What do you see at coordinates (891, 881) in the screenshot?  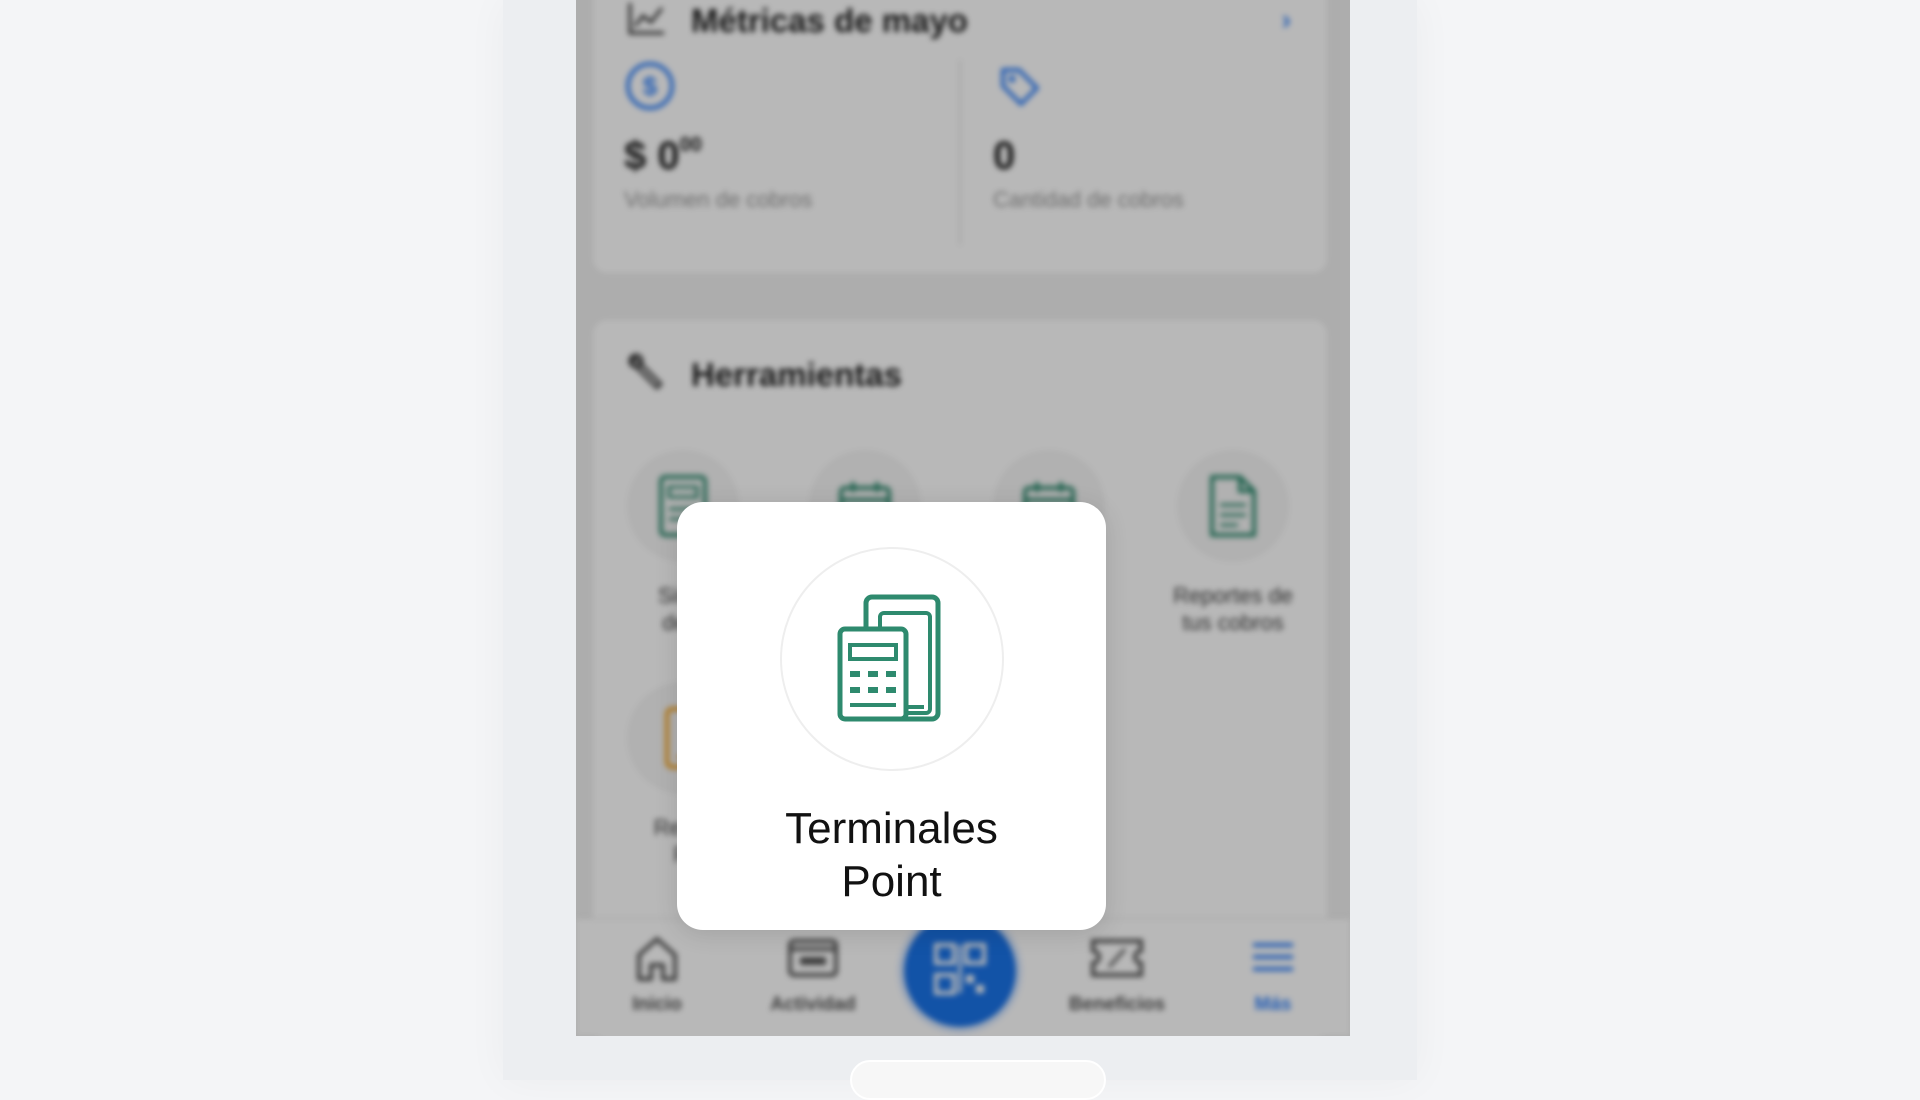 I see `popup-label-line2: Point` at bounding box center [891, 881].